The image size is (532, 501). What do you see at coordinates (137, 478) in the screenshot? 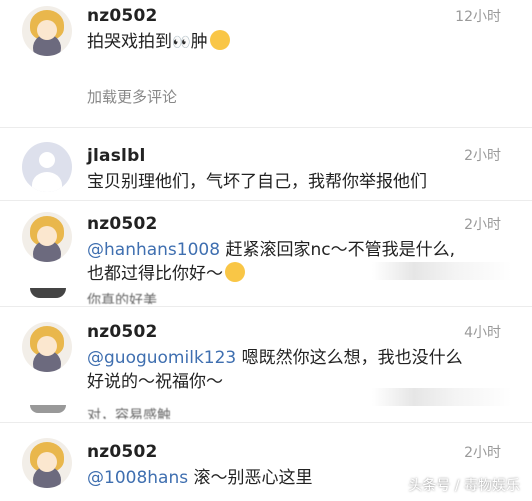
I see `mention-link: @1008hans` at bounding box center [137, 478].